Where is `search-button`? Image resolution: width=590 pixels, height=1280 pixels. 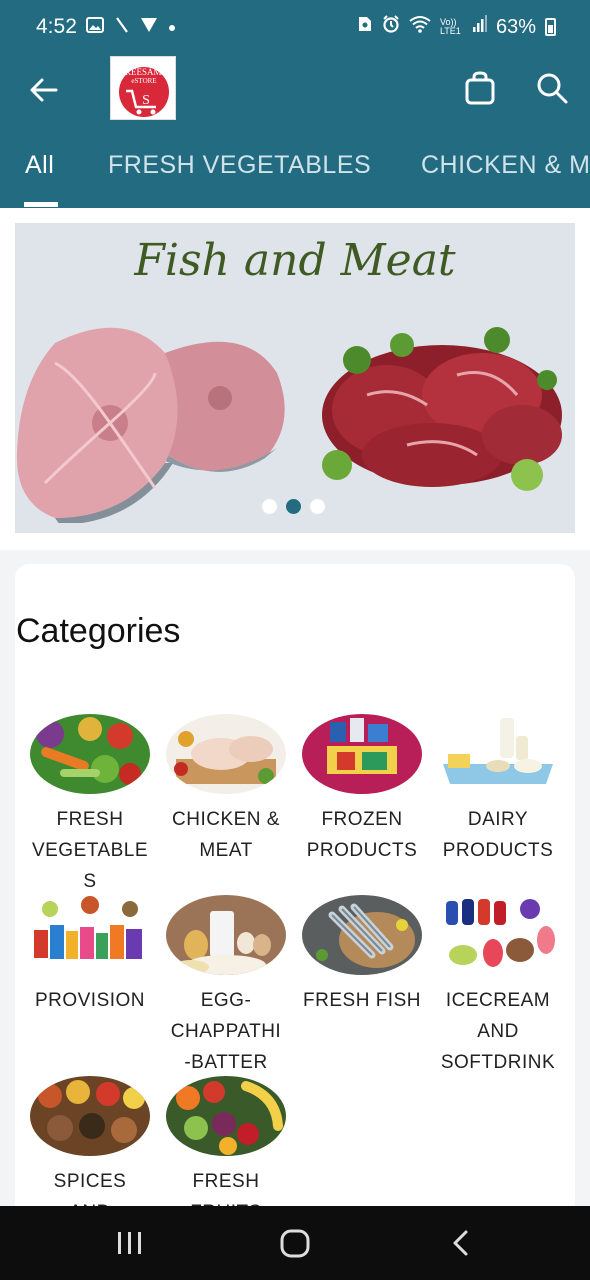 search-button is located at coordinates (552, 88).